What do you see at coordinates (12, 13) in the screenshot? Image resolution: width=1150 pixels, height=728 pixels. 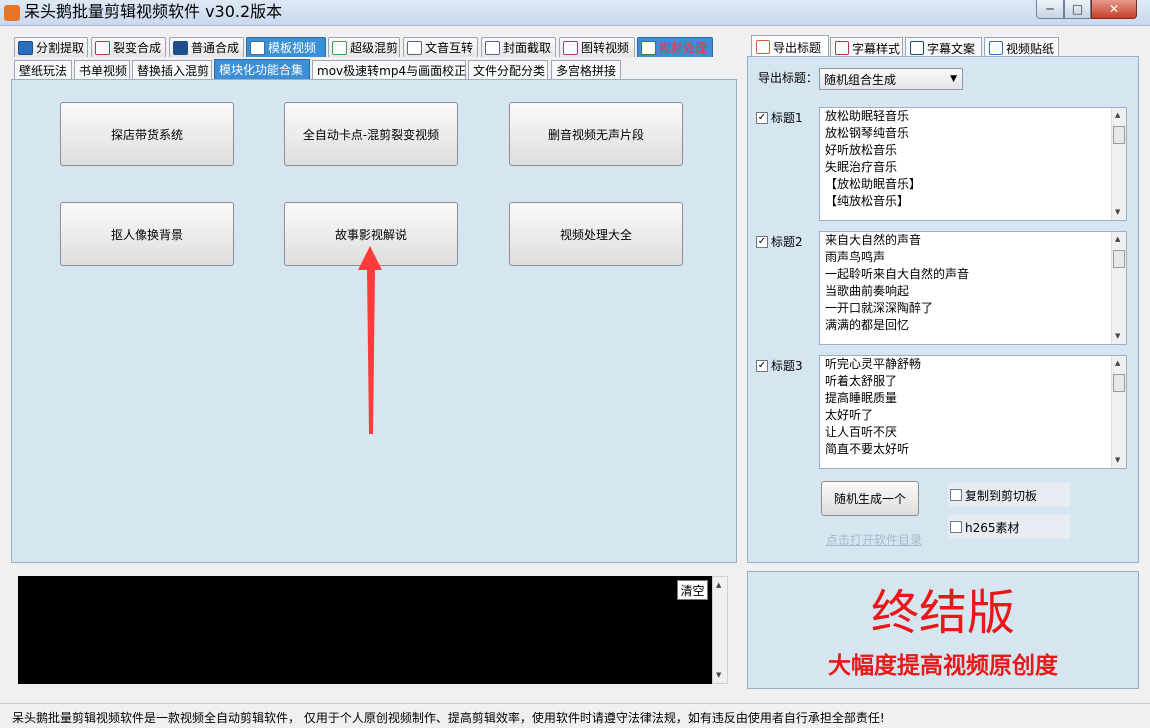 I see `app-logo-icon` at bounding box center [12, 13].